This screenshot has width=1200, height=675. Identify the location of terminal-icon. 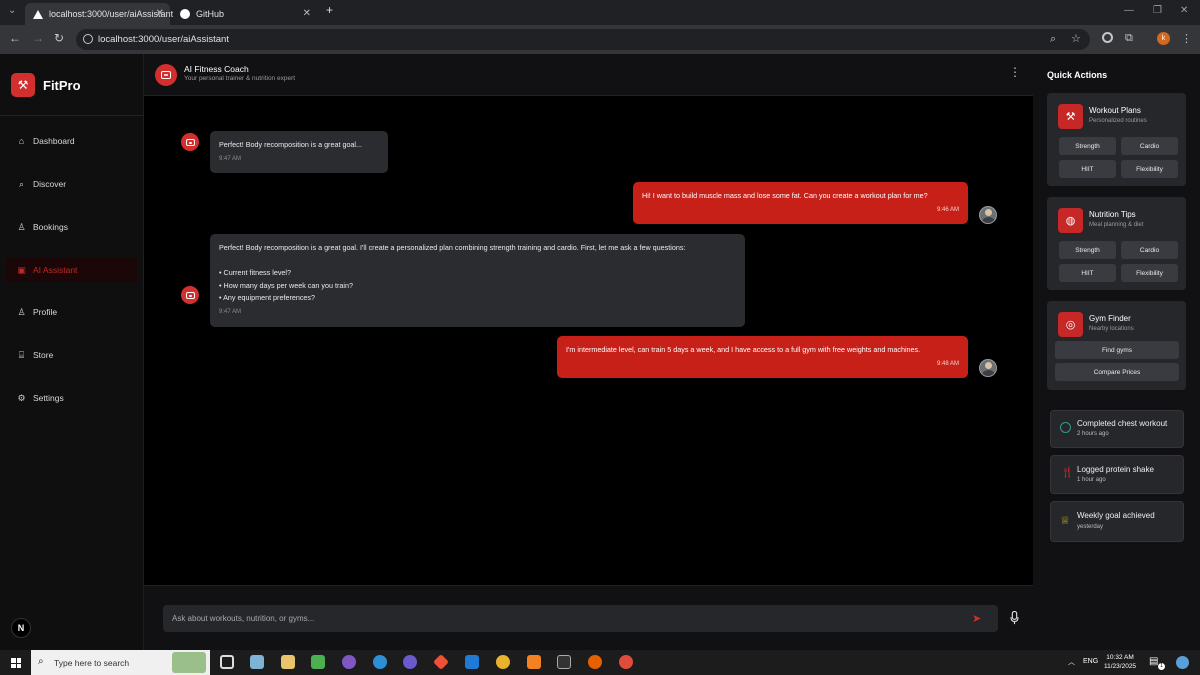
(564, 662).